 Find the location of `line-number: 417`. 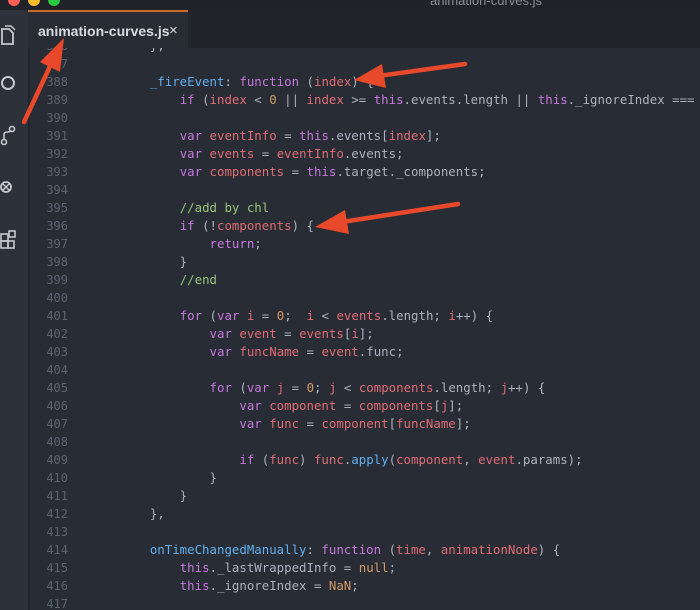

line-number: 417 is located at coordinates (57, 603).